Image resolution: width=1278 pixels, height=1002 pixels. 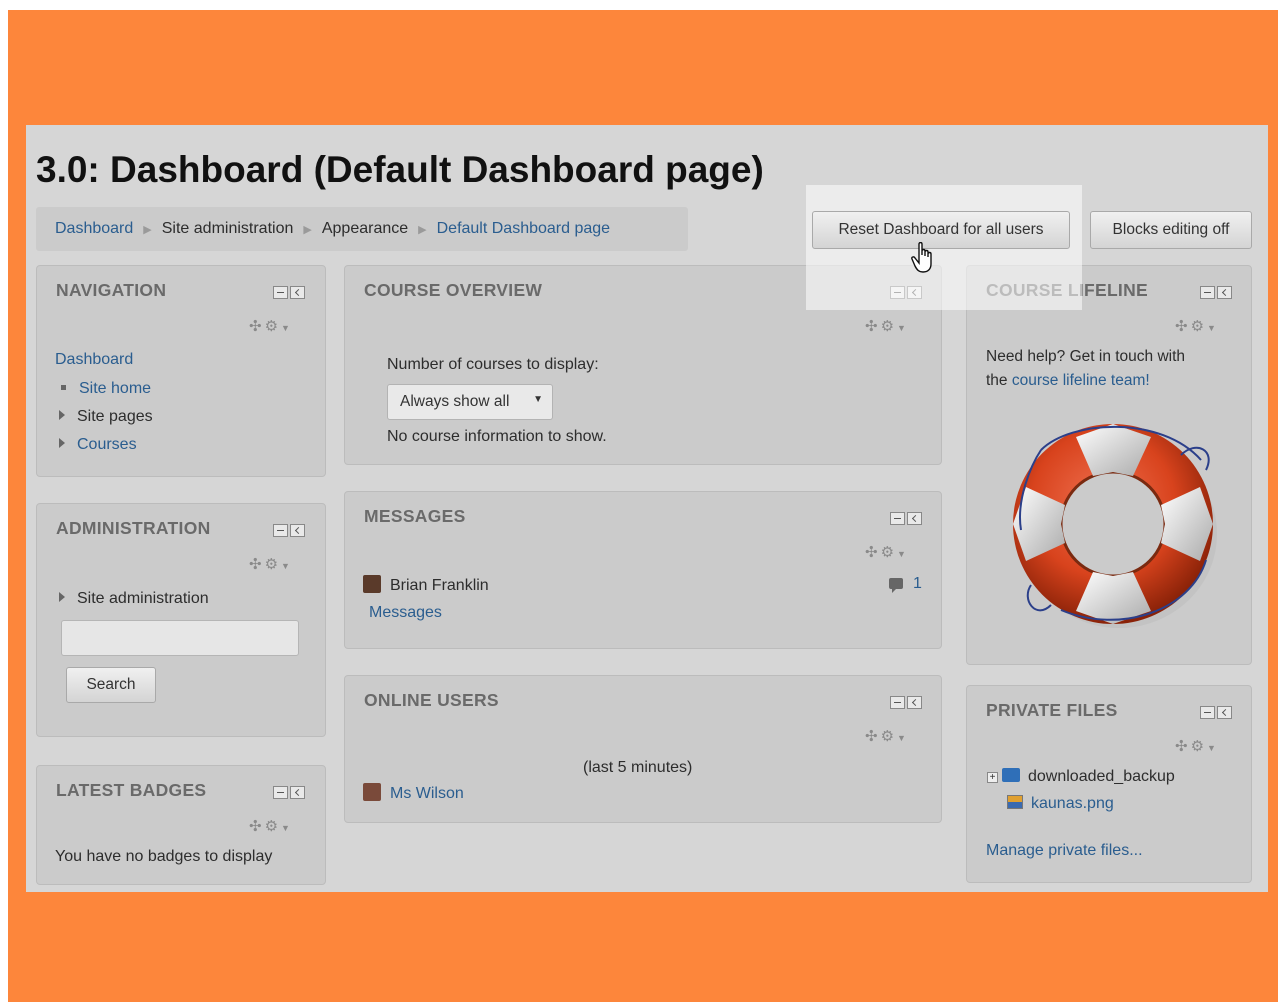 What do you see at coordinates (413, 793) in the screenshot?
I see `online-user: Ms Wilson` at bounding box center [413, 793].